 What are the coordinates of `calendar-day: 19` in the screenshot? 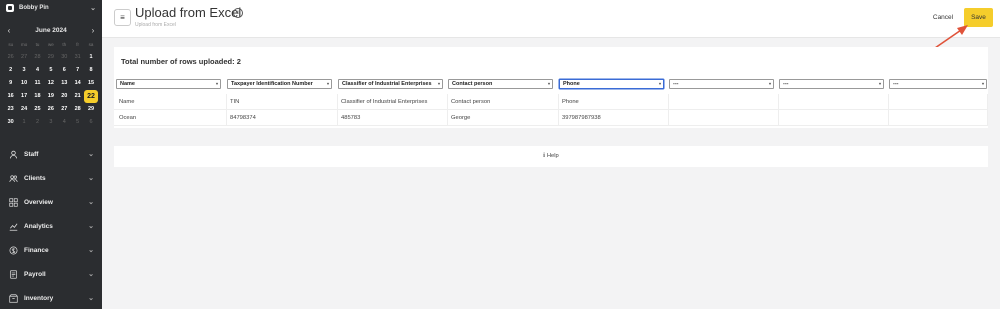 It's located at (50, 96).